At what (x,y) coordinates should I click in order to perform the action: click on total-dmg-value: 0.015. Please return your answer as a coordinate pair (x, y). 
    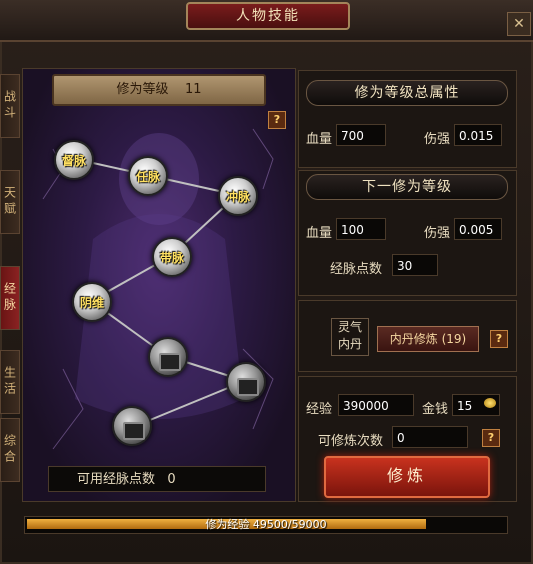
    Looking at the image, I should click on (478, 135).